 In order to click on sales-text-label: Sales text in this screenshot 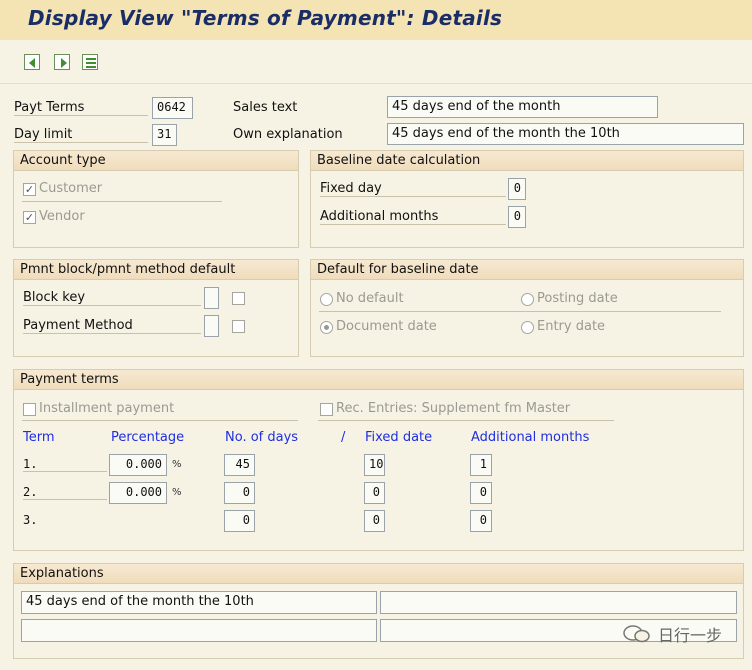, I will do `click(265, 107)`.